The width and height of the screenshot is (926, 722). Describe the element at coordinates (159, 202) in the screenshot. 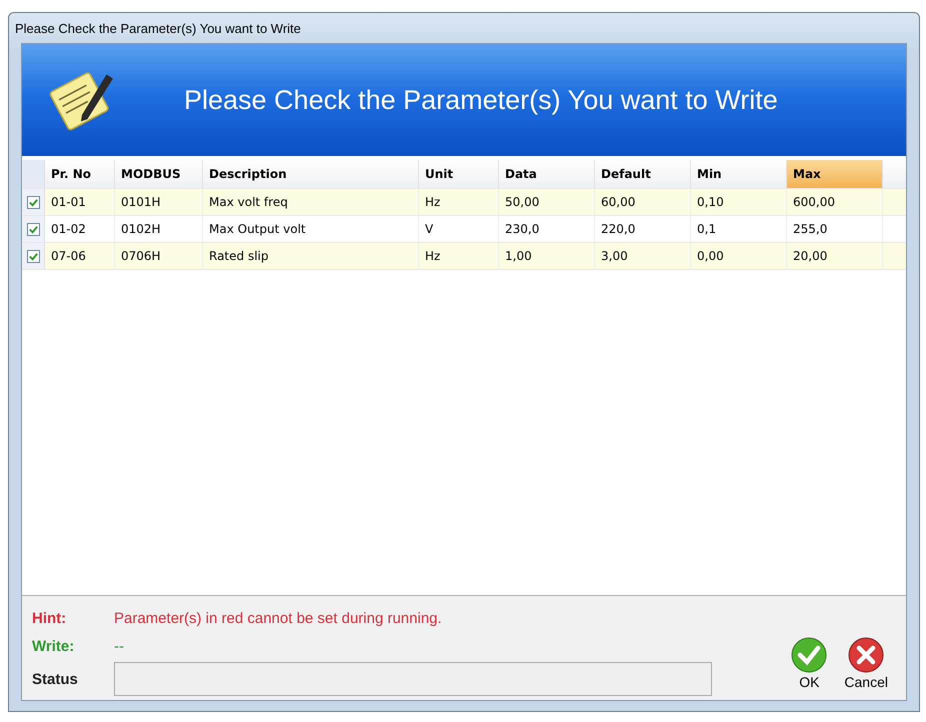

I see `table-cell: 0101H` at that location.